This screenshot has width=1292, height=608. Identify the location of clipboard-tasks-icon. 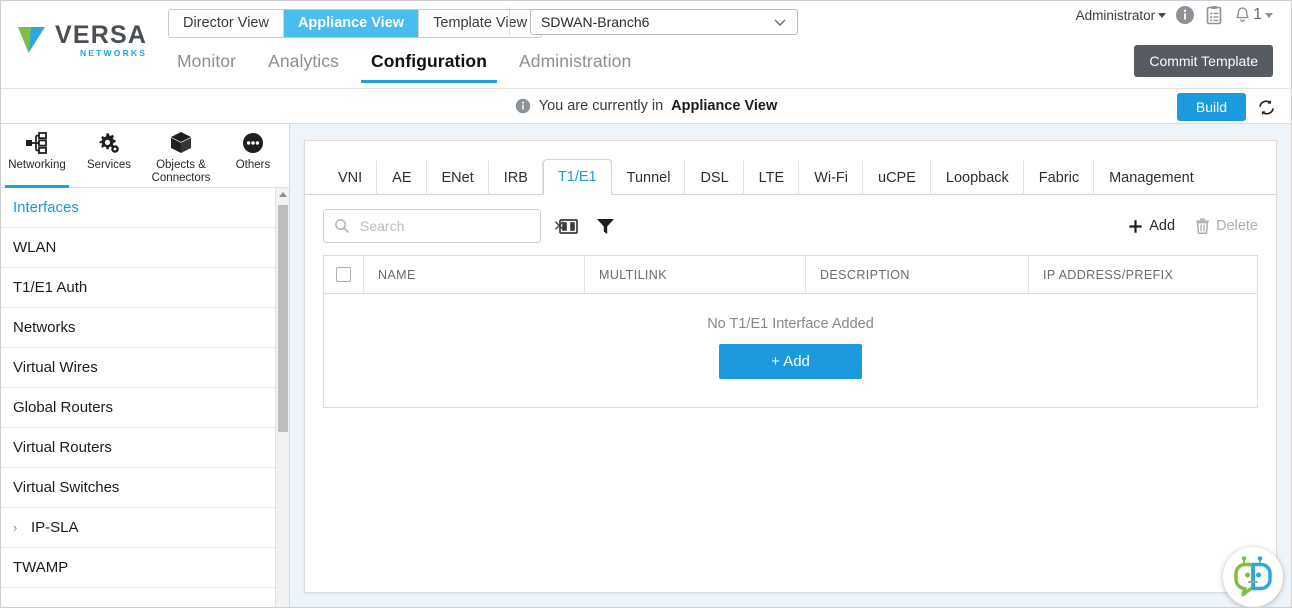
(1214, 15).